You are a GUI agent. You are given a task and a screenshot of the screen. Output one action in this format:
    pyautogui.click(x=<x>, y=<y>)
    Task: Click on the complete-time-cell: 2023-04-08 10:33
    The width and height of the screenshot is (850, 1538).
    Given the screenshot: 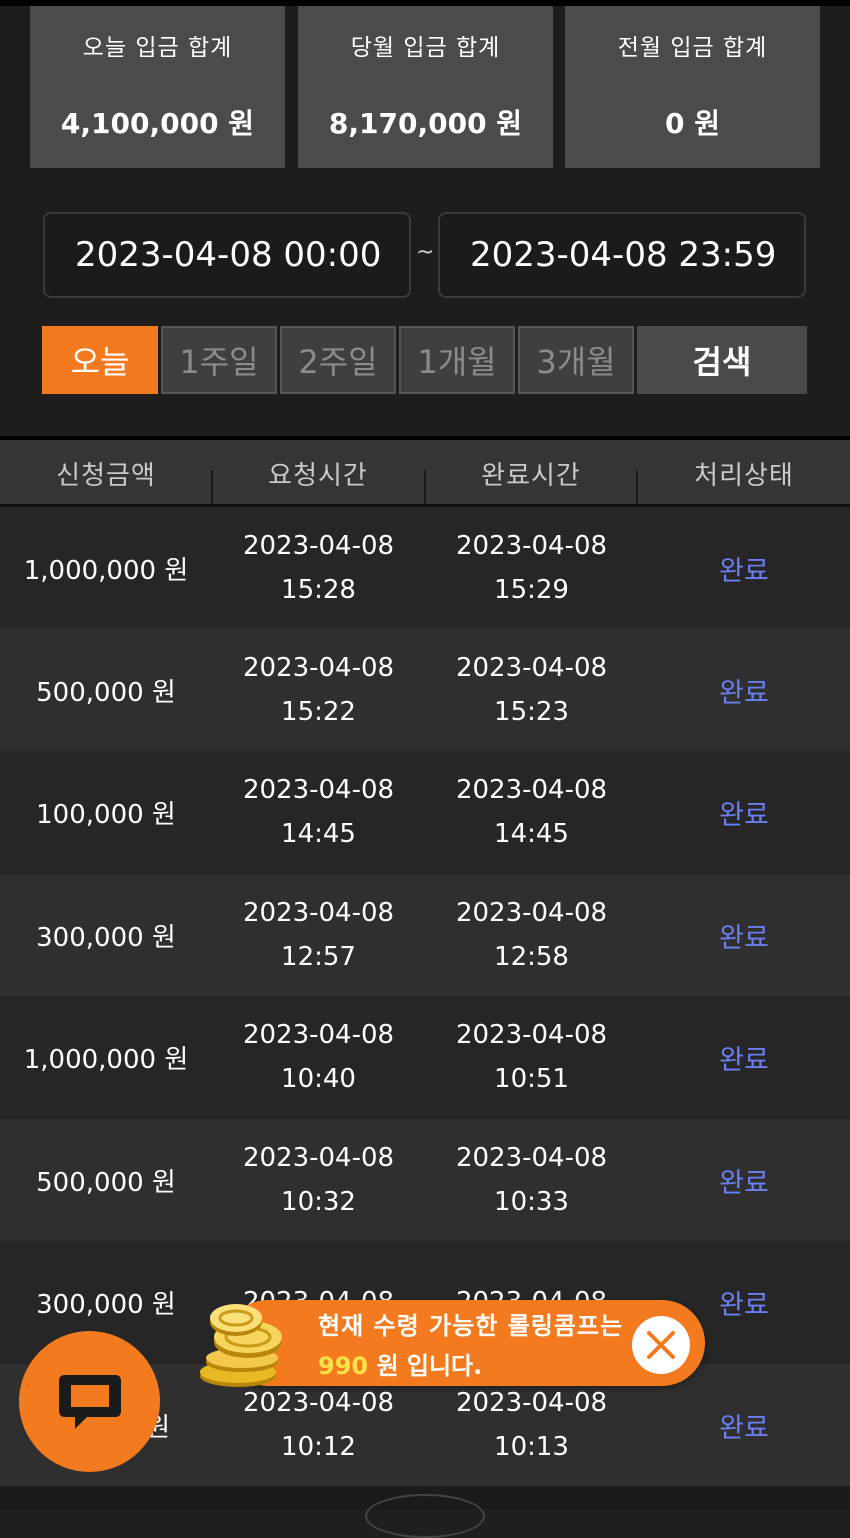 What is the action you would take?
    pyautogui.click(x=531, y=1180)
    